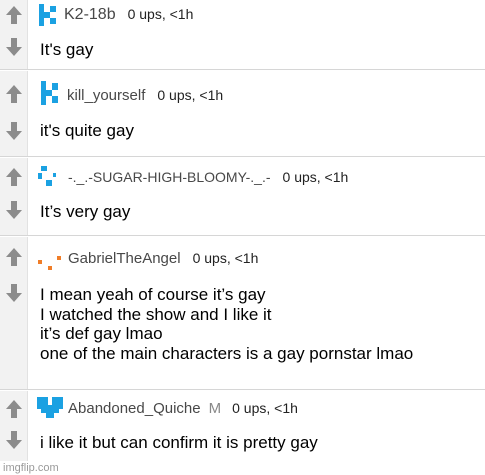 The width and height of the screenshot is (485, 475). I want to click on comment-meta: K2-18b 0 ups, <1h, so click(128, 15).